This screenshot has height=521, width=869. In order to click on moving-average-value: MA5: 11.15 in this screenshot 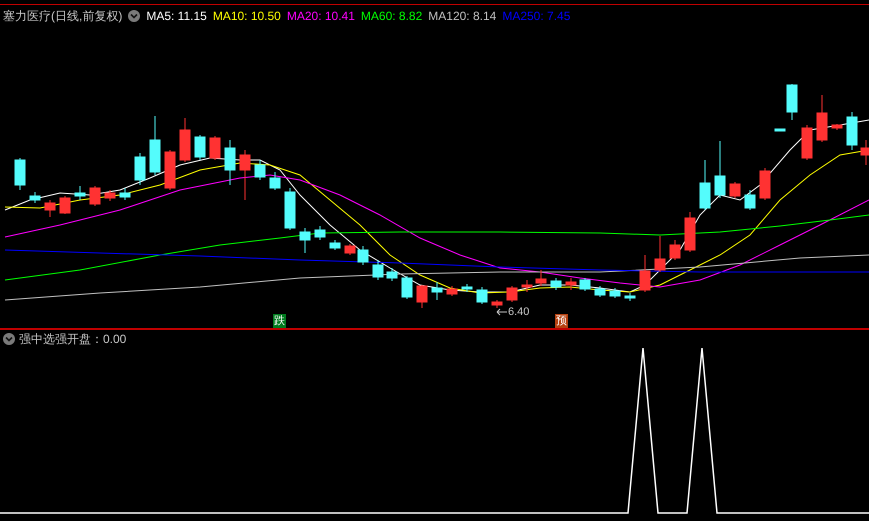, I will do `click(176, 16)`.